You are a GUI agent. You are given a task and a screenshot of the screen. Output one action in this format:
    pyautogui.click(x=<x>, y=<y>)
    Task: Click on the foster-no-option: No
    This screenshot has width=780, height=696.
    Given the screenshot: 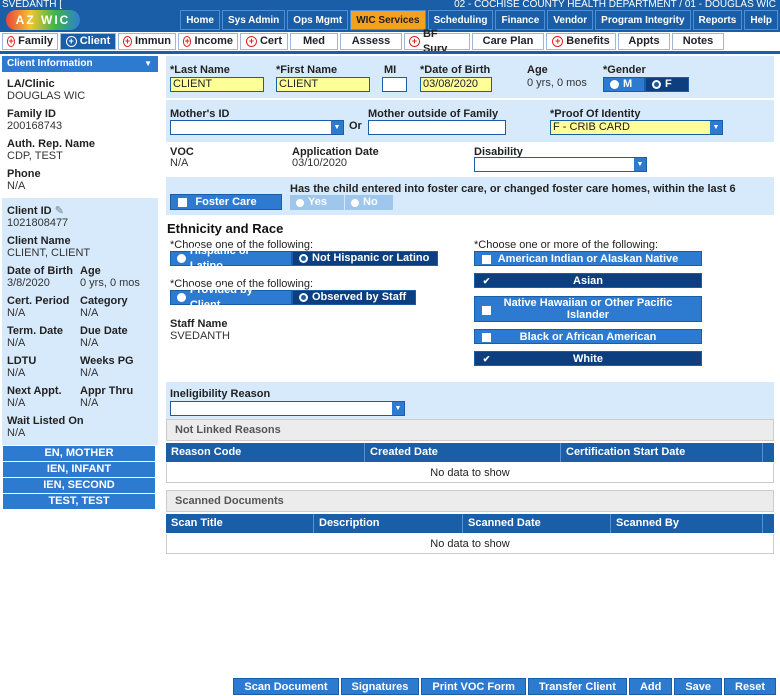 What is the action you would take?
    pyautogui.click(x=369, y=202)
    